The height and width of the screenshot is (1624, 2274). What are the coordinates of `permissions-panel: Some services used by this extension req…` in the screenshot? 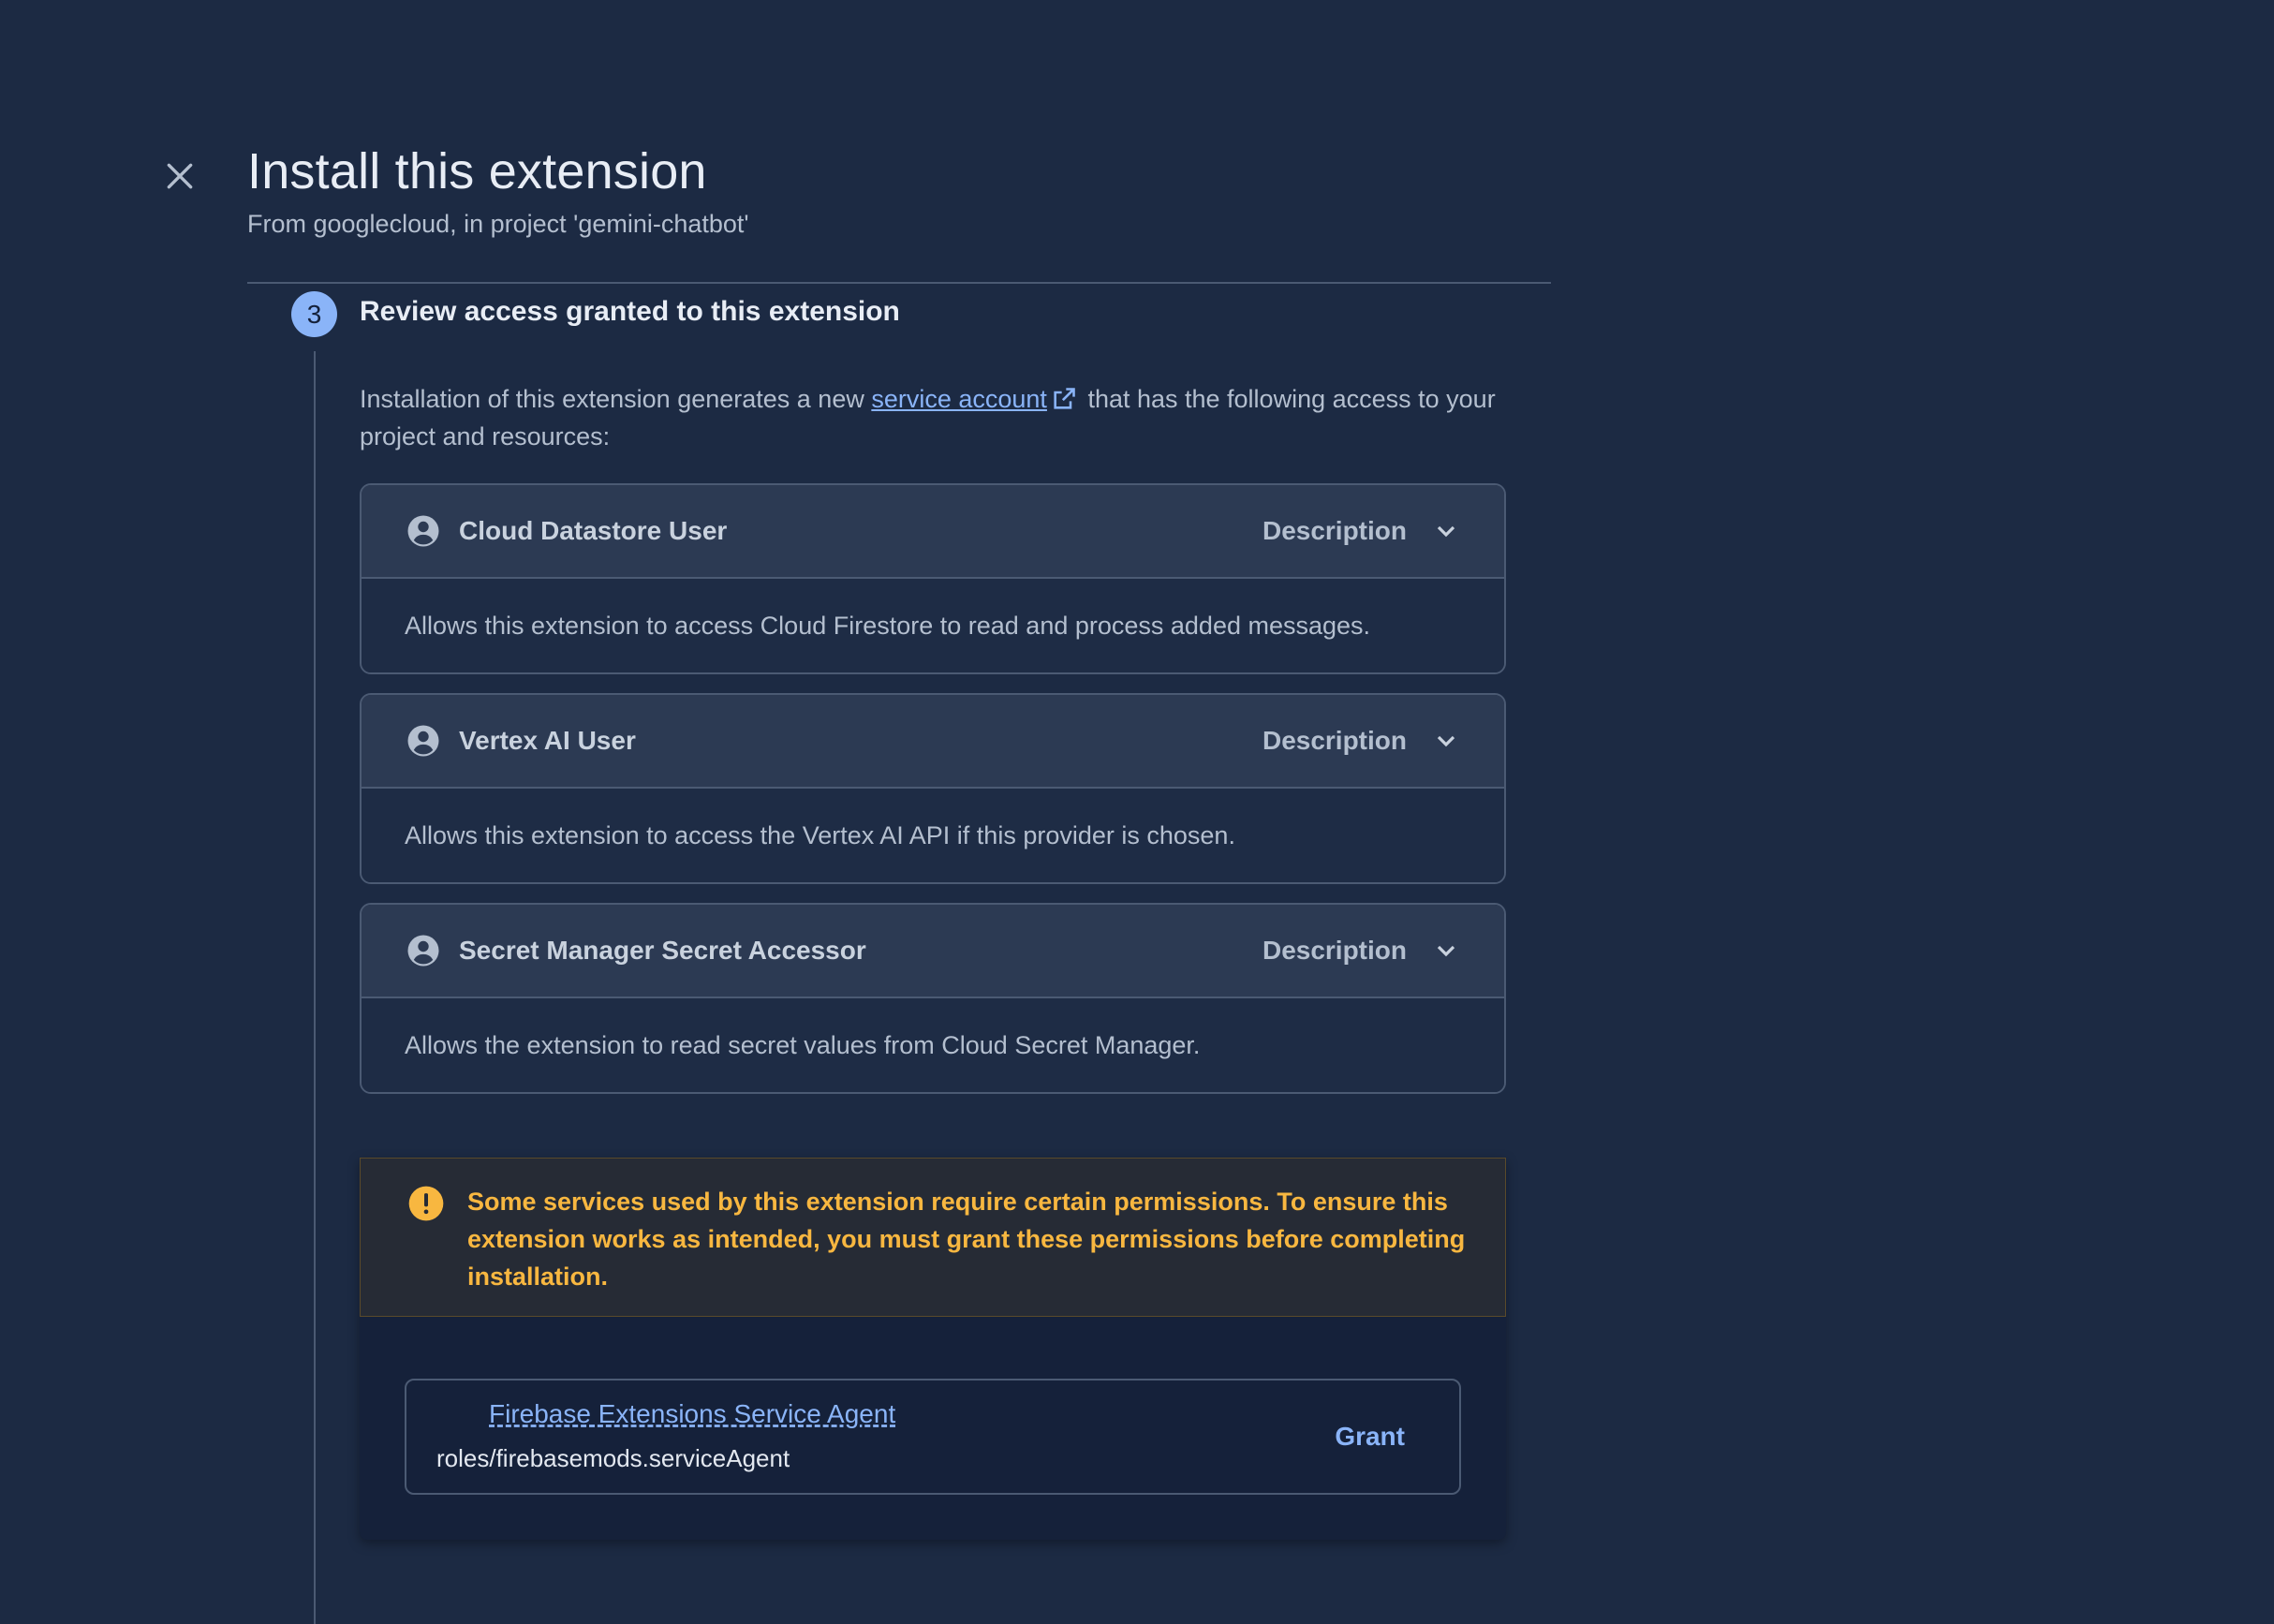 It's located at (933, 1349).